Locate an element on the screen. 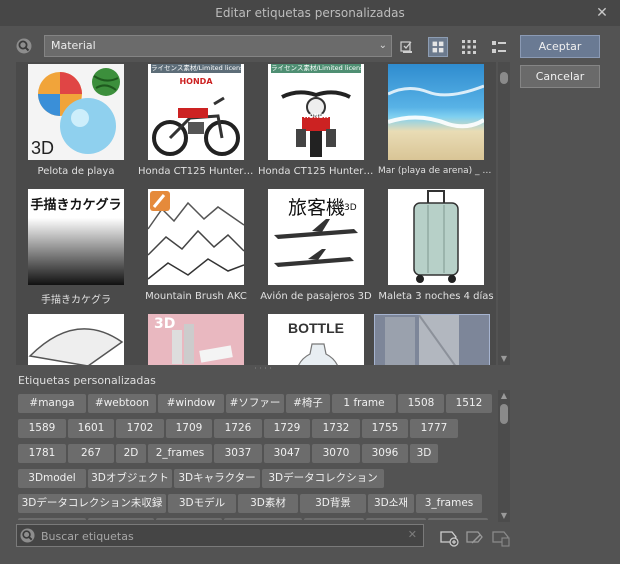 Image resolution: width=620 pixels, height=564 pixels. close-icon: ✕ is located at coordinates (602, 13).